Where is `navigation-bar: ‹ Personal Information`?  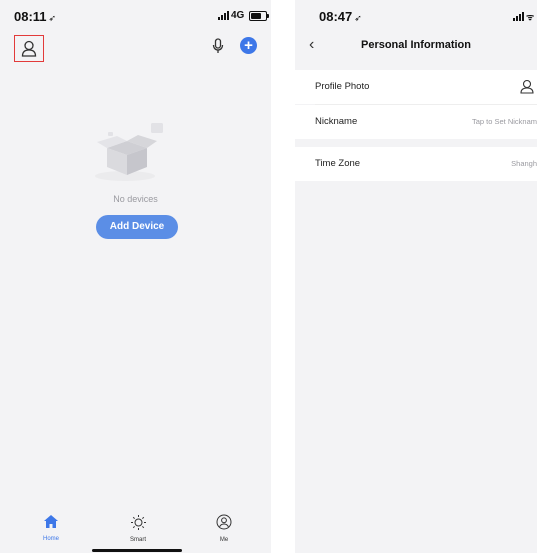 navigation-bar: ‹ Personal Information is located at coordinates (416, 46).